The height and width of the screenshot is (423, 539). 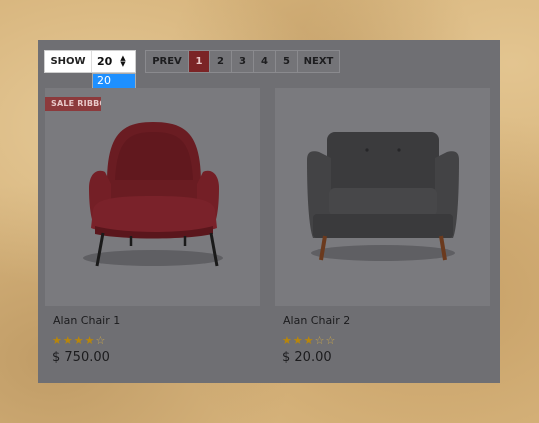 I want to click on star-empty-icon: ☆☆, so click(x=325, y=340).